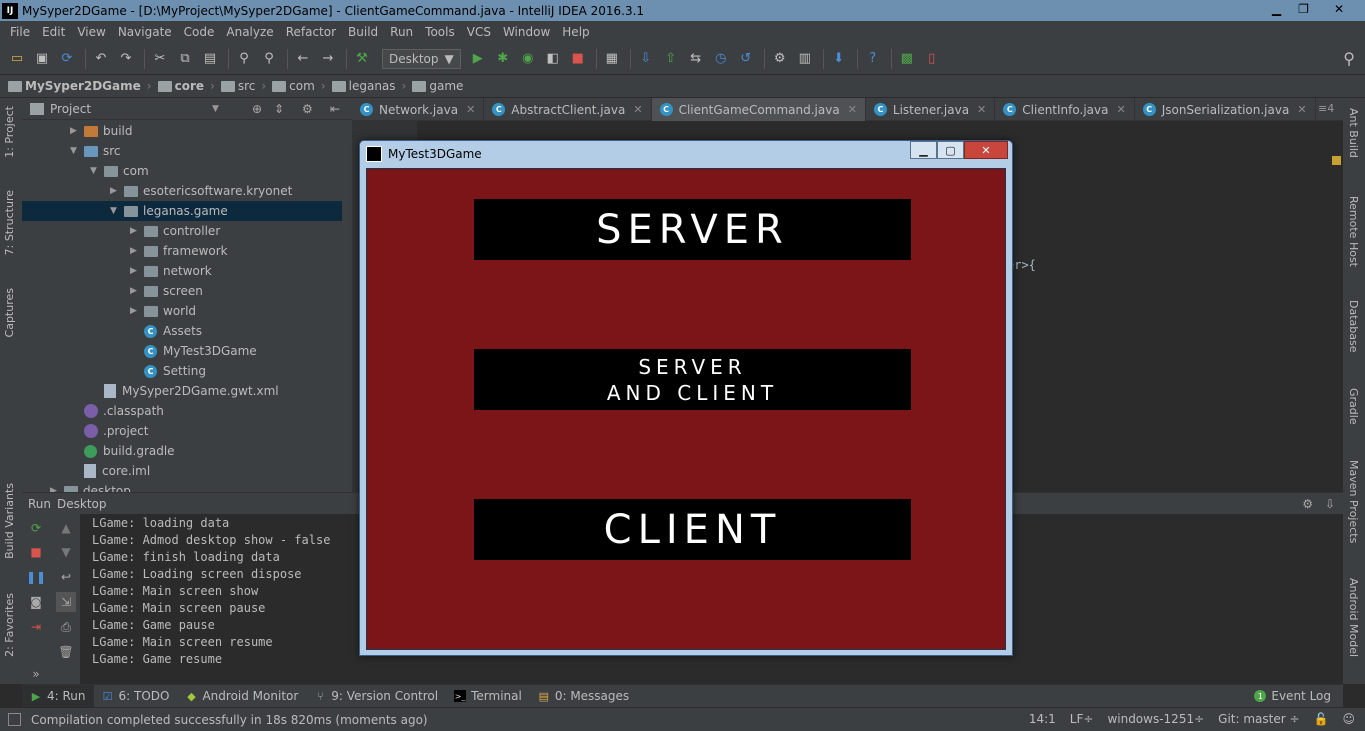 The image size is (1365, 731). I want to click on menu-tools: Tools, so click(440, 32).